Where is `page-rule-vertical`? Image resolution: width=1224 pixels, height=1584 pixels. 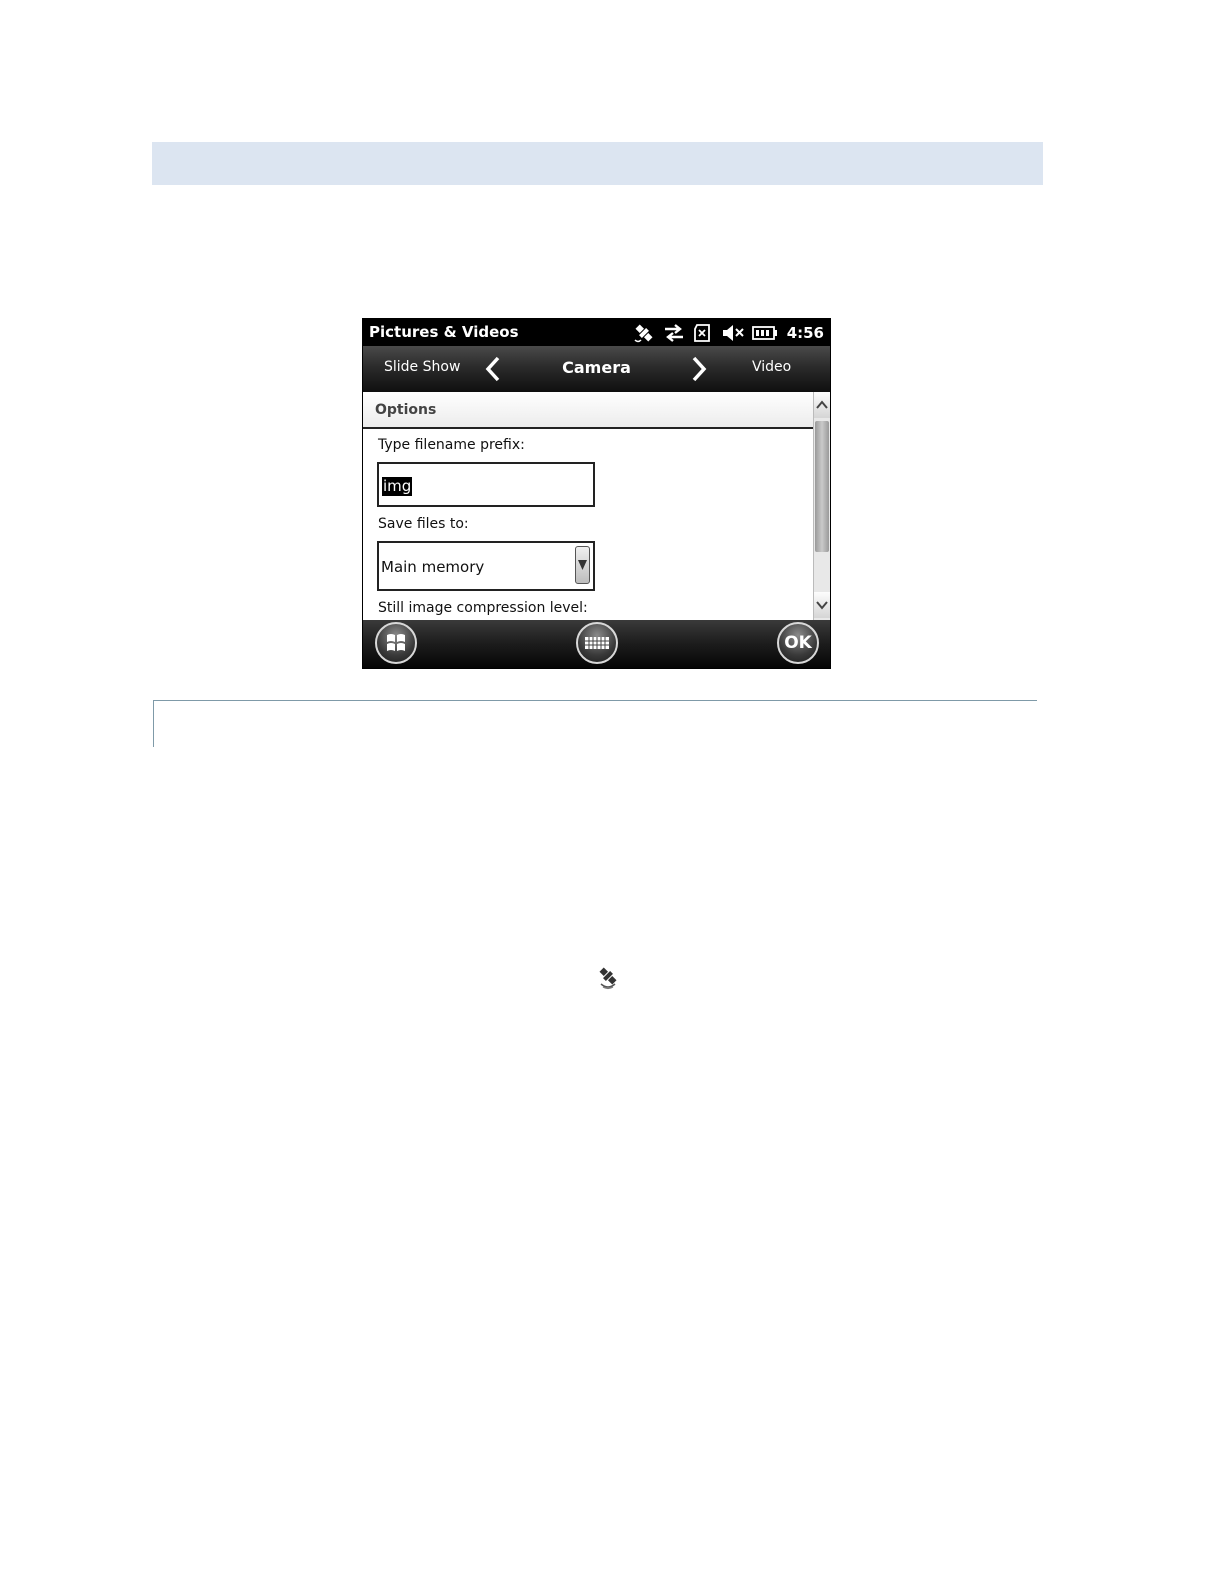 page-rule-vertical is located at coordinates (153, 723).